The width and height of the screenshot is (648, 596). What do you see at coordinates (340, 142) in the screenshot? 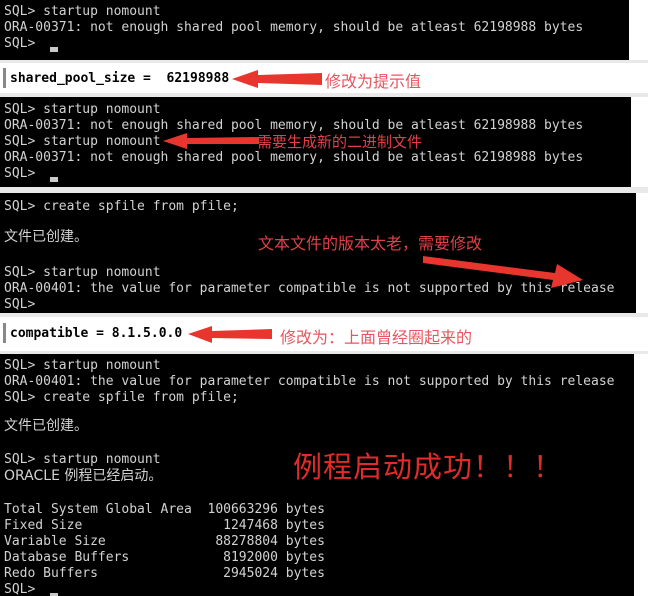
I see `annotation-note-2: 需要生成新的二进制文件` at bounding box center [340, 142].